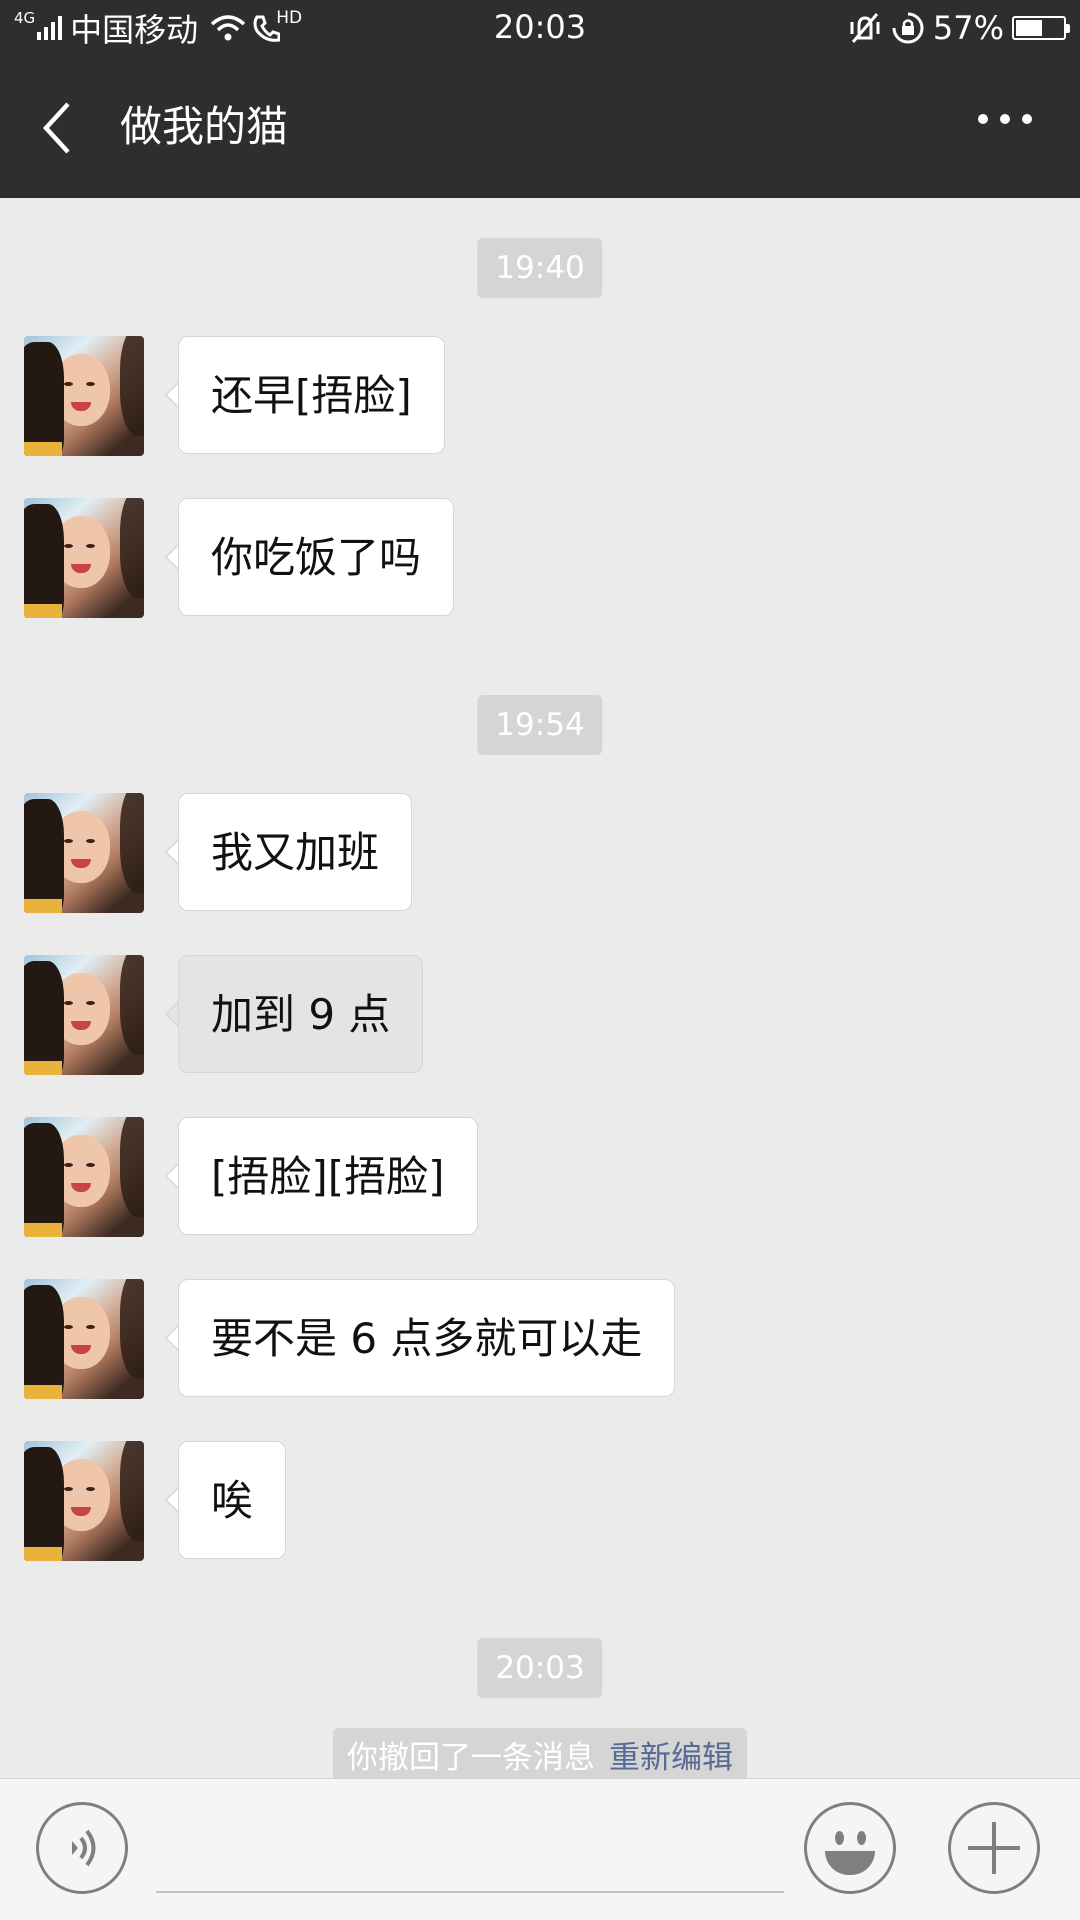 The image size is (1080, 1920). What do you see at coordinates (58, 128) in the screenshot?
I see `chevron-left-icon` at bounding box center [58, 128].